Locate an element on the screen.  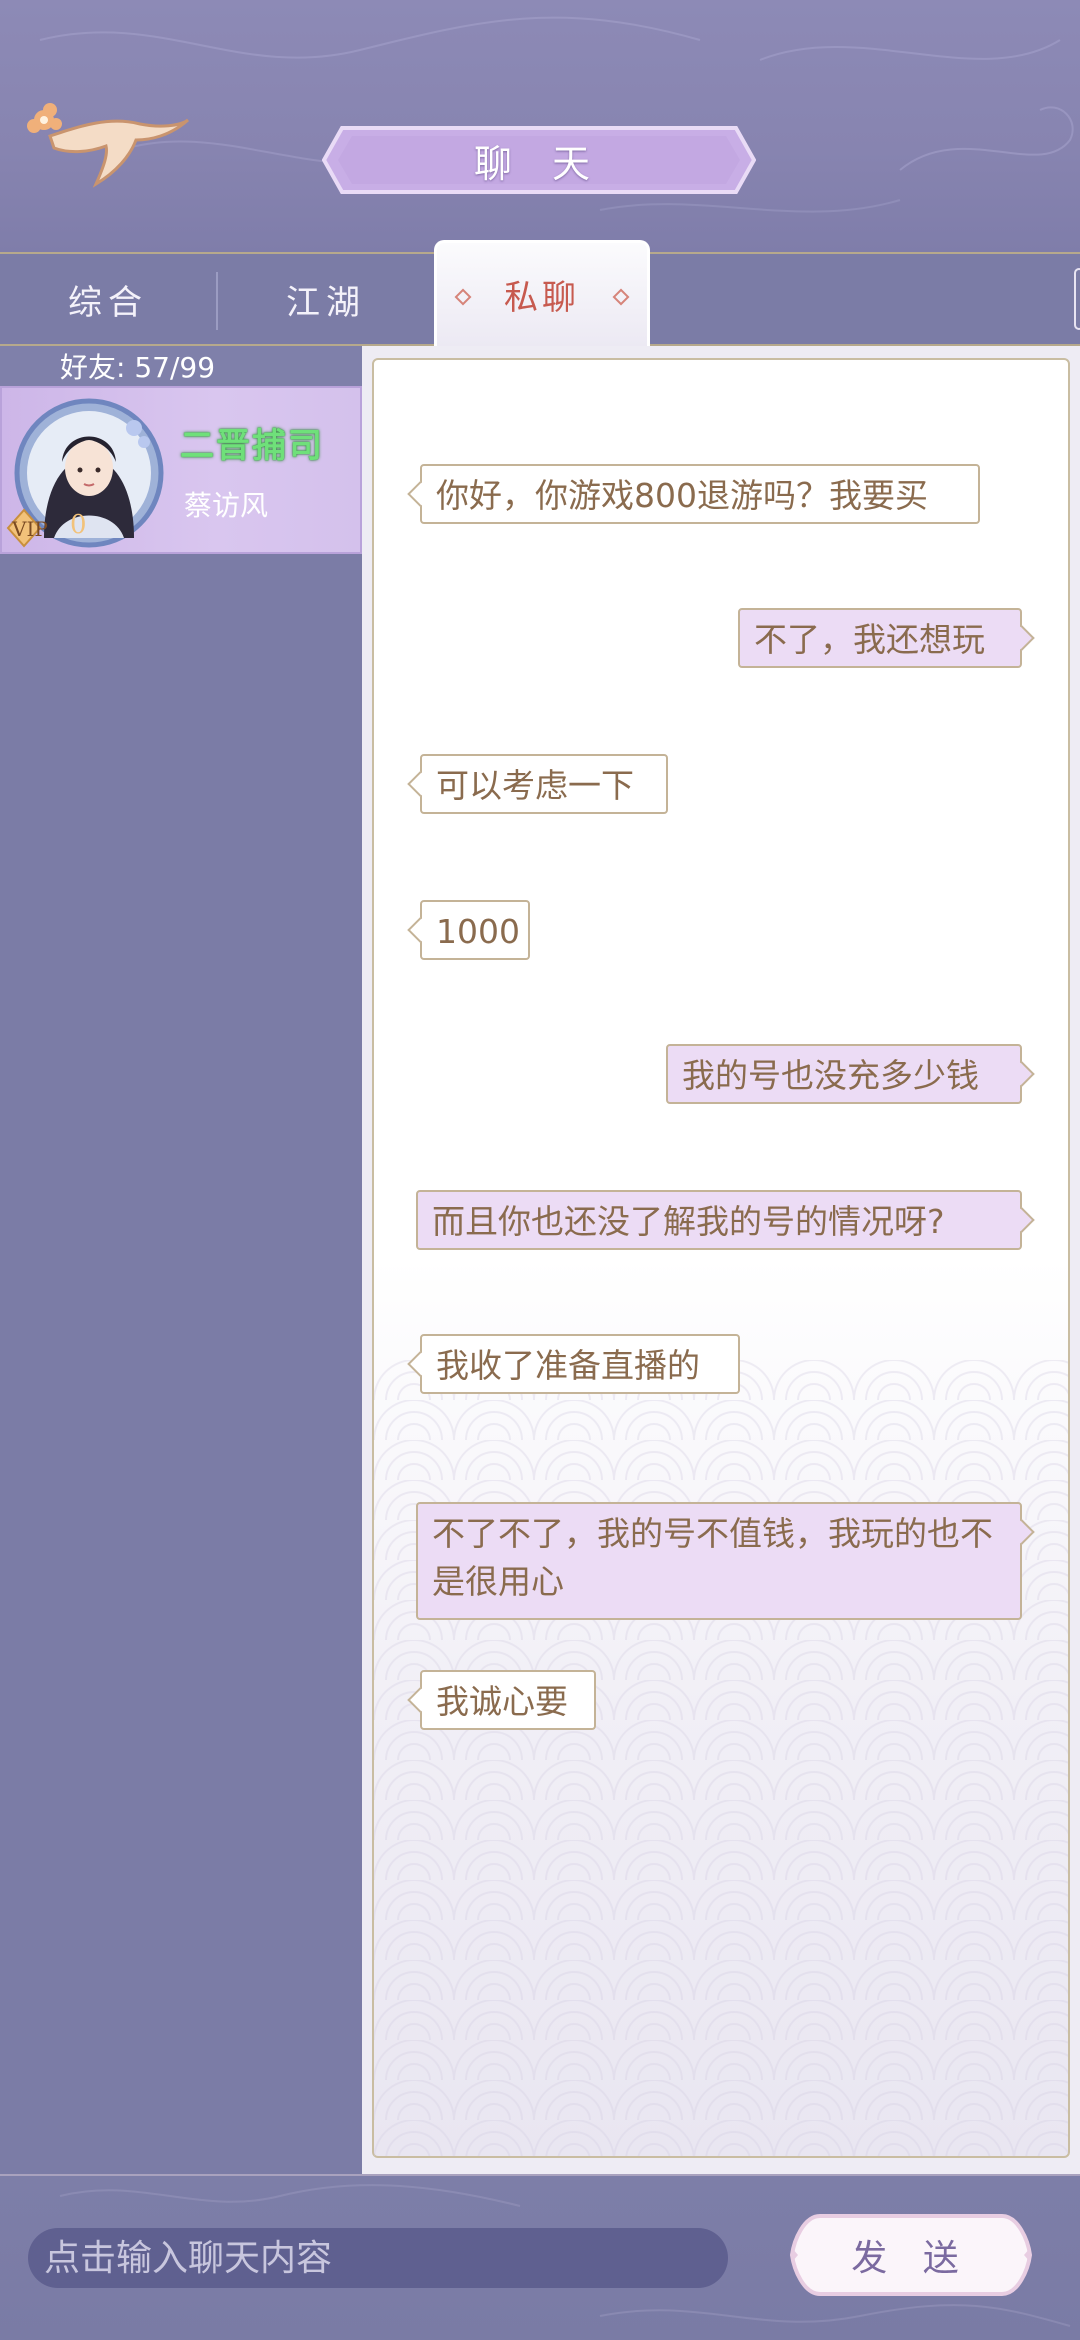
svg-text: VIP is located at coordinates (29, 529).